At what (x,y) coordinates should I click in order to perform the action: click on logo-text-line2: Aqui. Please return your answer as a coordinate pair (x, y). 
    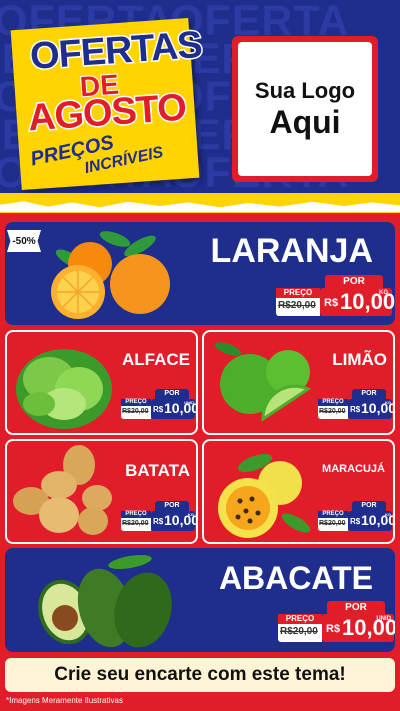
    Looking at the image, I should click on (305, 121).